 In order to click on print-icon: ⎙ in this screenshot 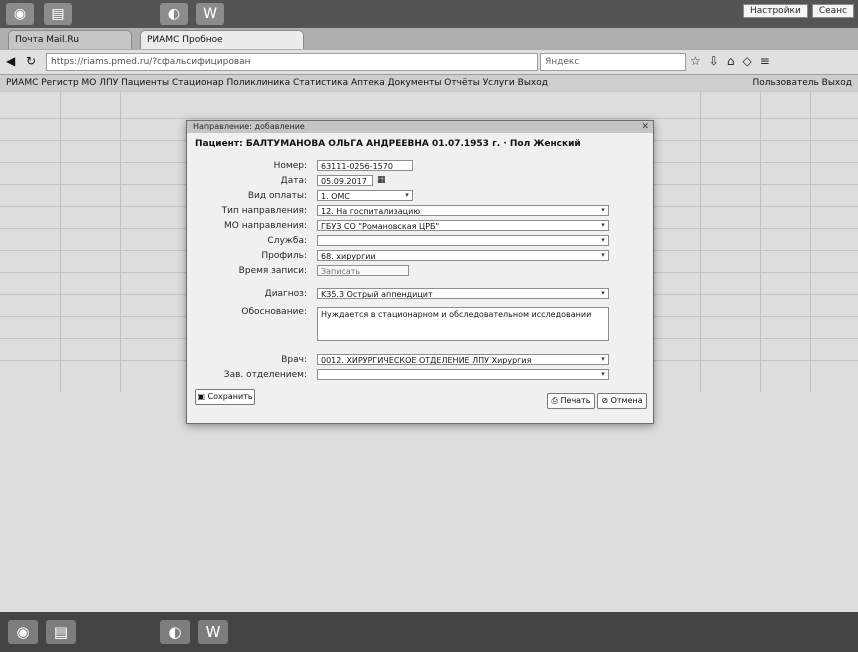, I will do `click(556, 400)`.